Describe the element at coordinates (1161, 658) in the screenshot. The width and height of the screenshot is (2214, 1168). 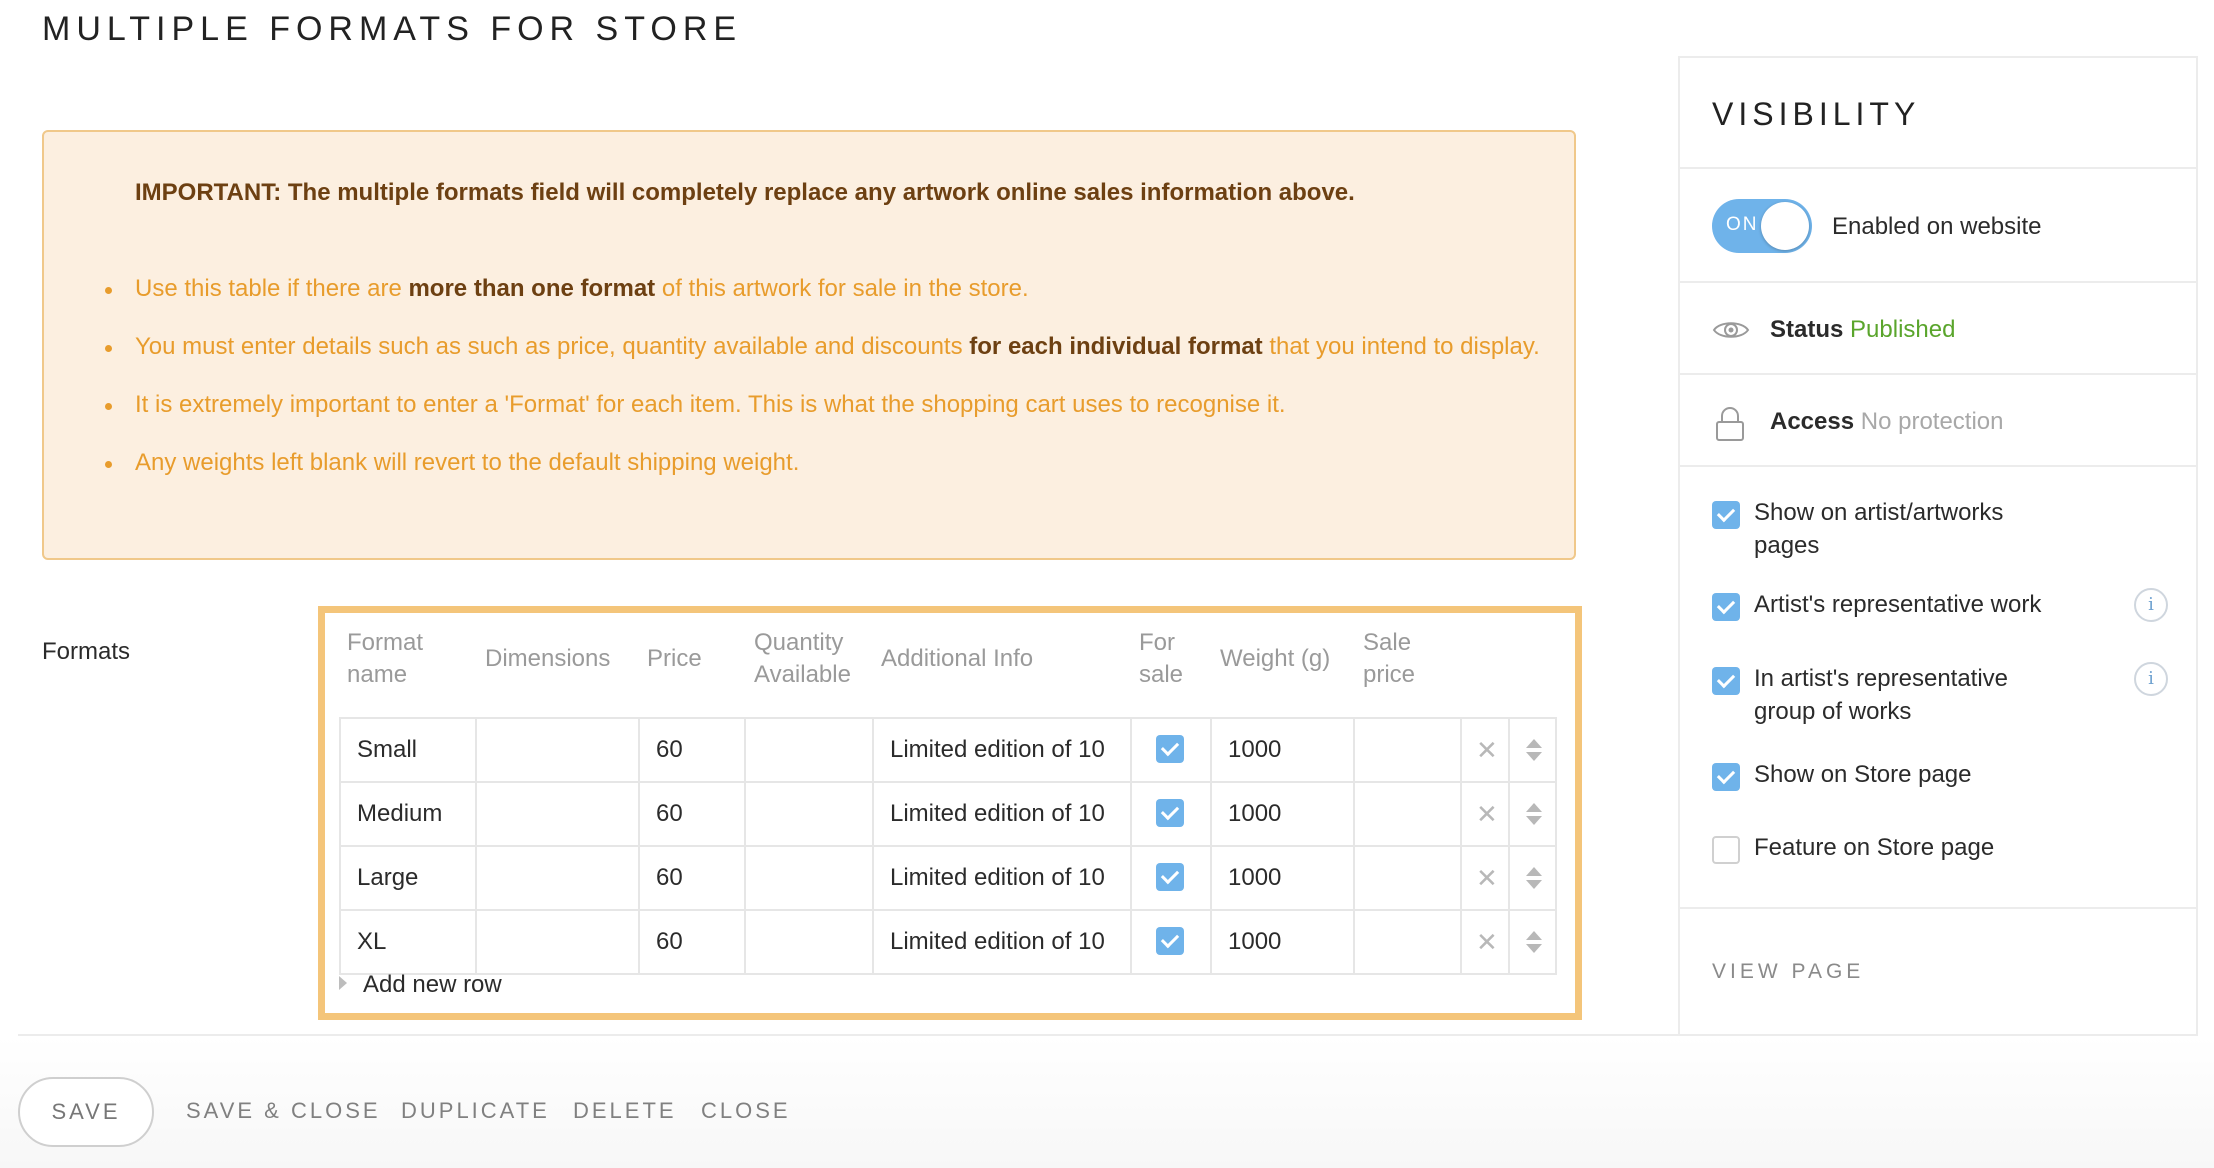
I see `col-header-for-sale: For sale` at that location.